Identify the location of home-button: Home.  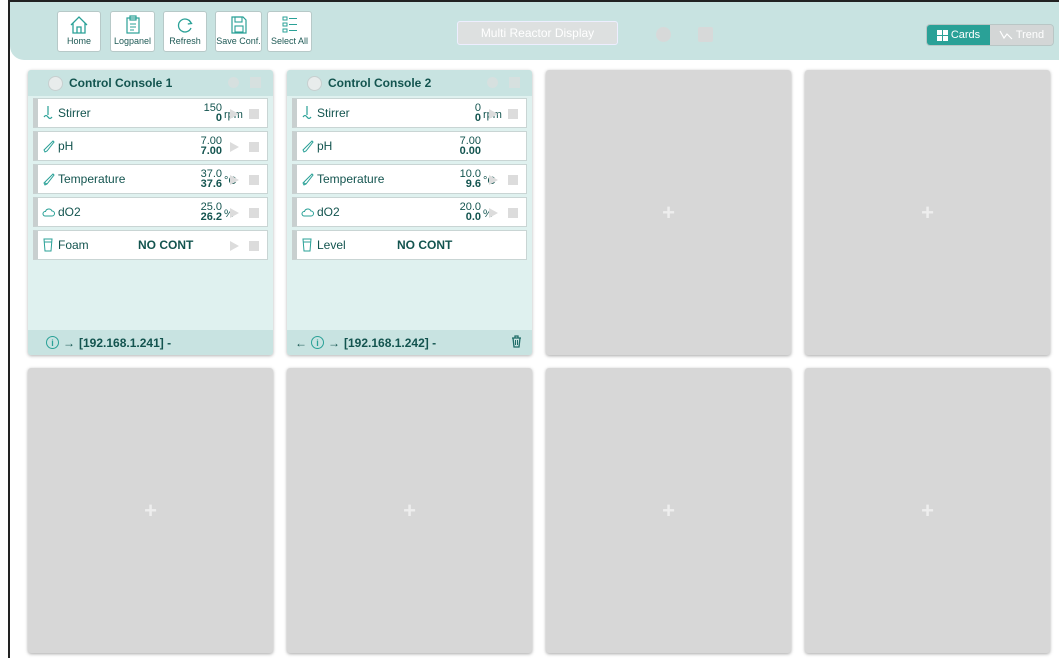
(79, 31).